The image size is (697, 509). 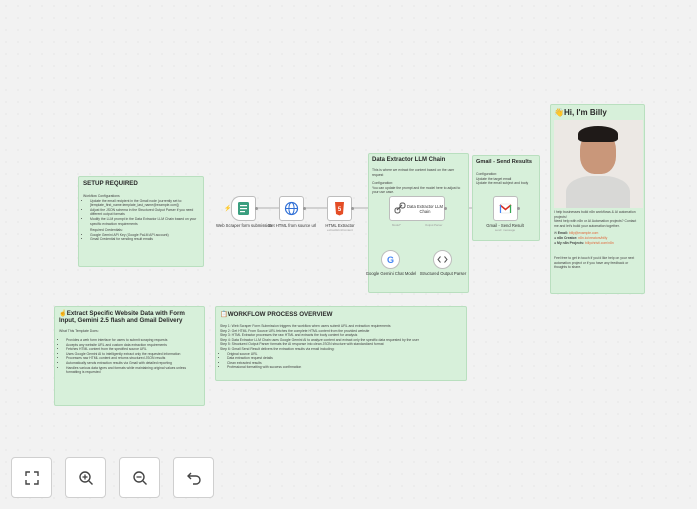 What do you see at coordinates (504, 162) in the screenshot?
I see `gmail-note-title: Gmail - Send Results` at bounding box center [504, 162].